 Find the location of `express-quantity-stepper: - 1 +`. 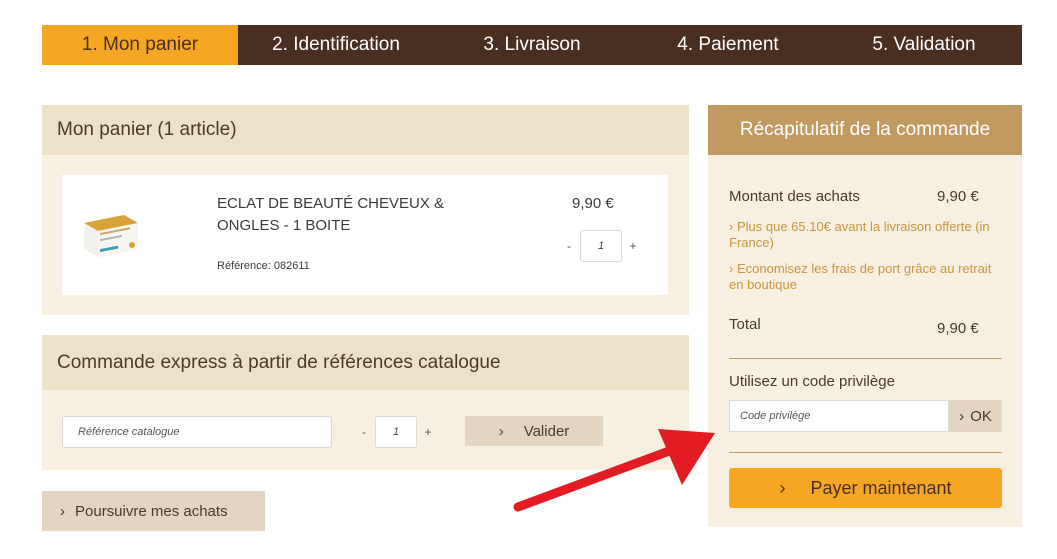

express-quantity-stepper: - 1 + is located at coordinates (396, 432).